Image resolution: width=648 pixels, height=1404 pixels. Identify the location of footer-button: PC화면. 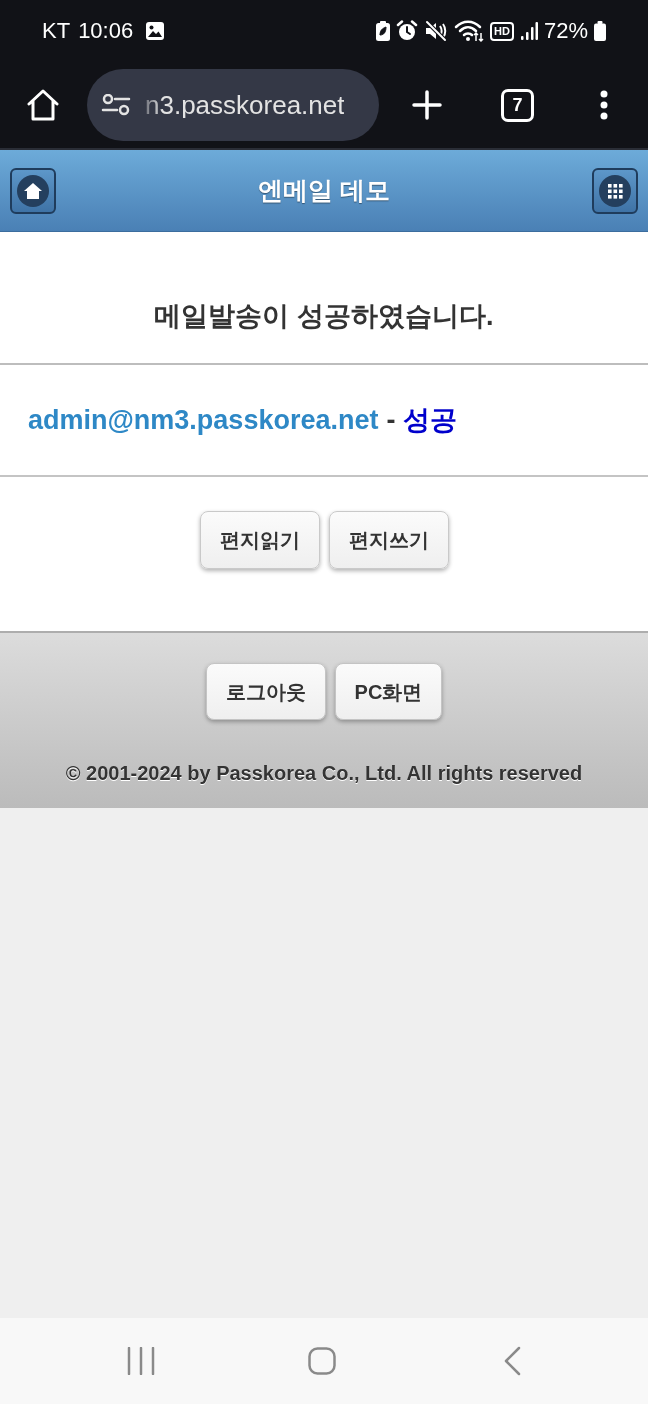
(388, 691).